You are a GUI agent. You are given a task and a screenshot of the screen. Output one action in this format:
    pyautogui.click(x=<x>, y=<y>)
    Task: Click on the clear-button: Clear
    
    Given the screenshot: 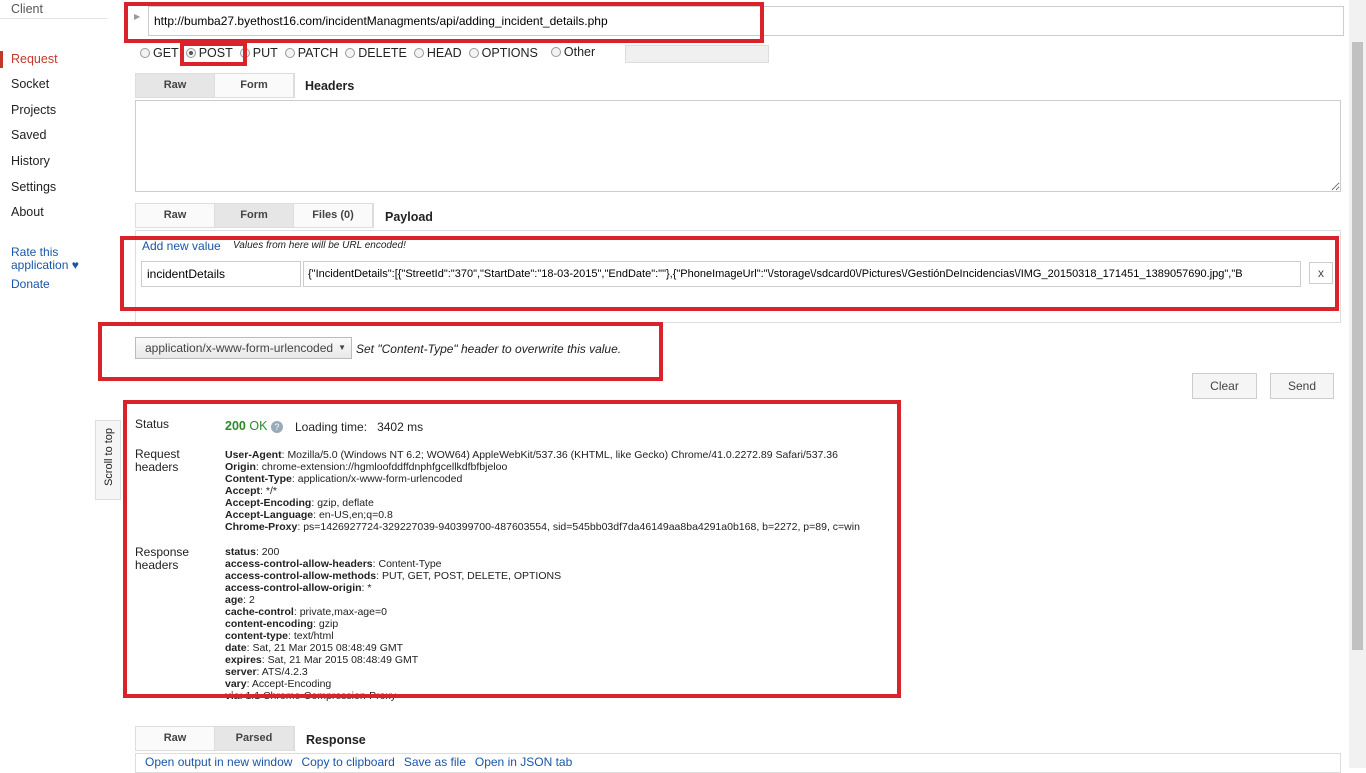 What is the action you would take?
    pyautogui.click(x=1224, y=386)
    